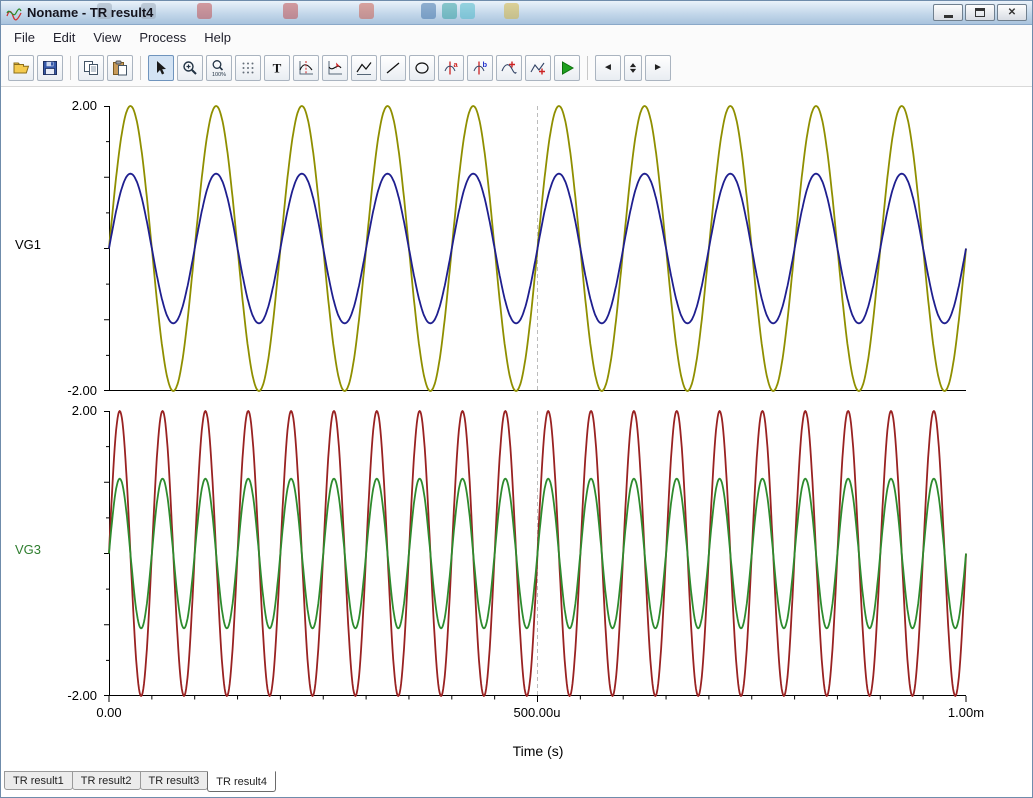 The height and width of the screenshot is (798, 1033). What do you see at coordinates (106, 780) in the screenshot?
I see `tab-tr-result2: TR result2` at bounding box center [106, 780].